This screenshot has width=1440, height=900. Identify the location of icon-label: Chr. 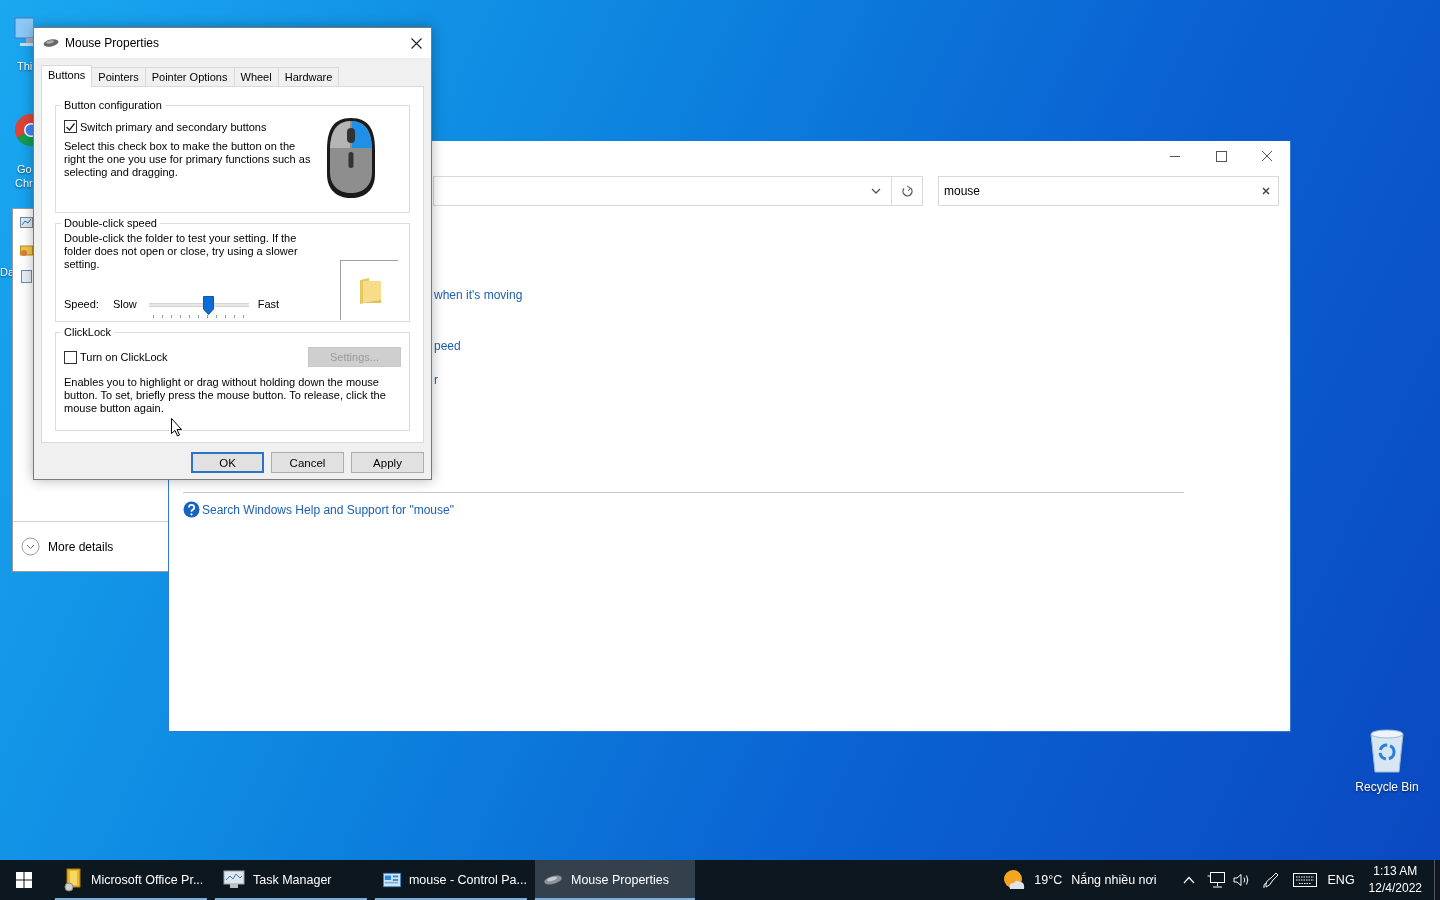
(24, 183).